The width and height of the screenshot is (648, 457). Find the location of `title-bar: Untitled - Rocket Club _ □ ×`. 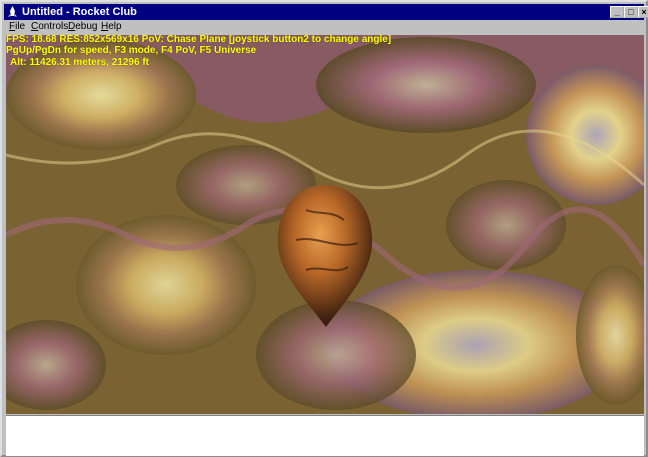

title-bar: Untitled - Rocket Club _ □ × is located at coordinates (326, 12).